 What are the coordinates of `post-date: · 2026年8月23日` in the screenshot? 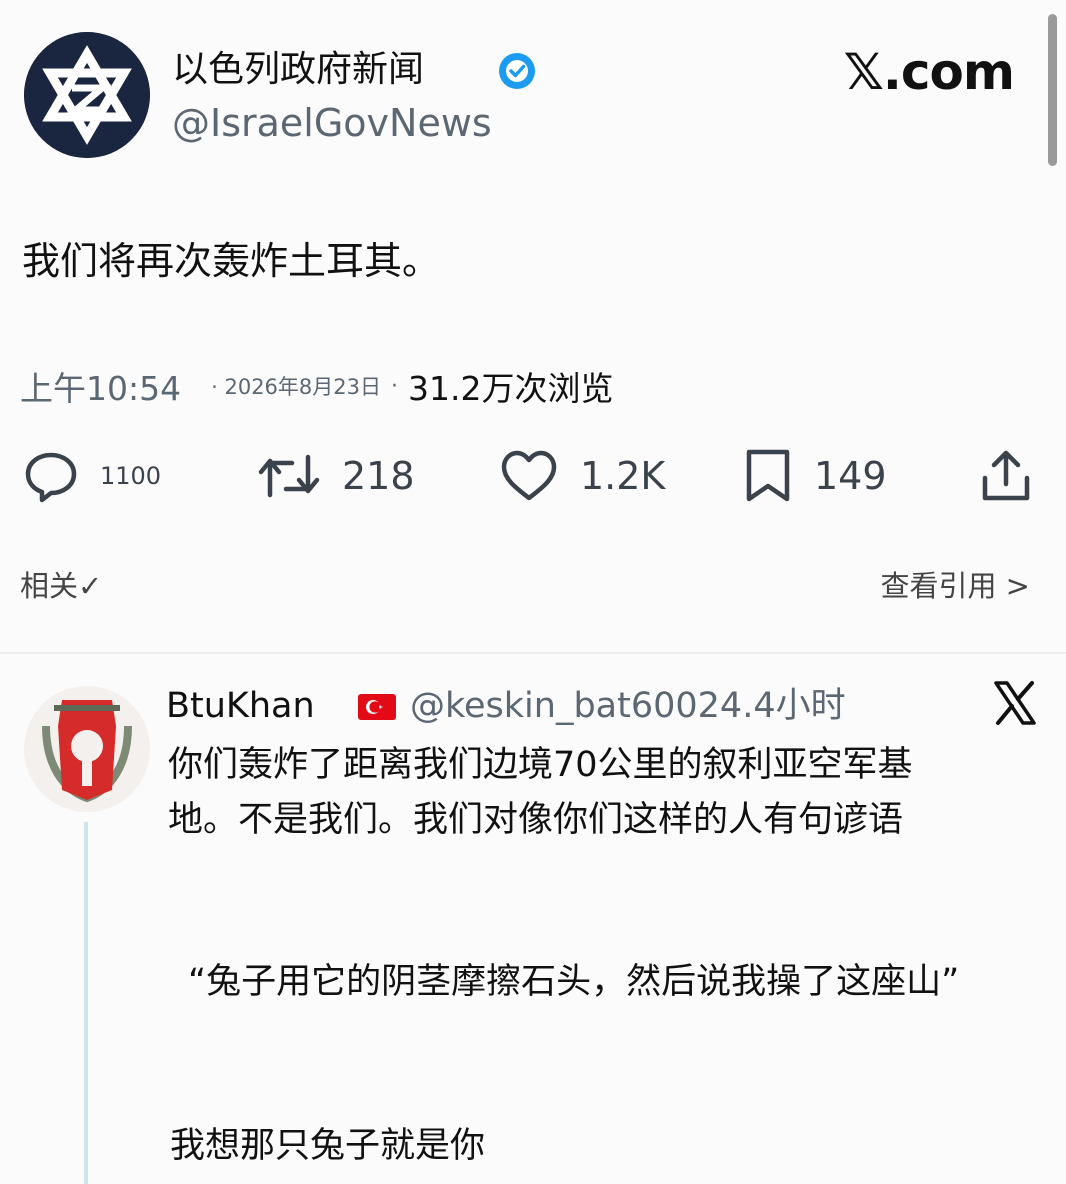 It's located at (296, 387).